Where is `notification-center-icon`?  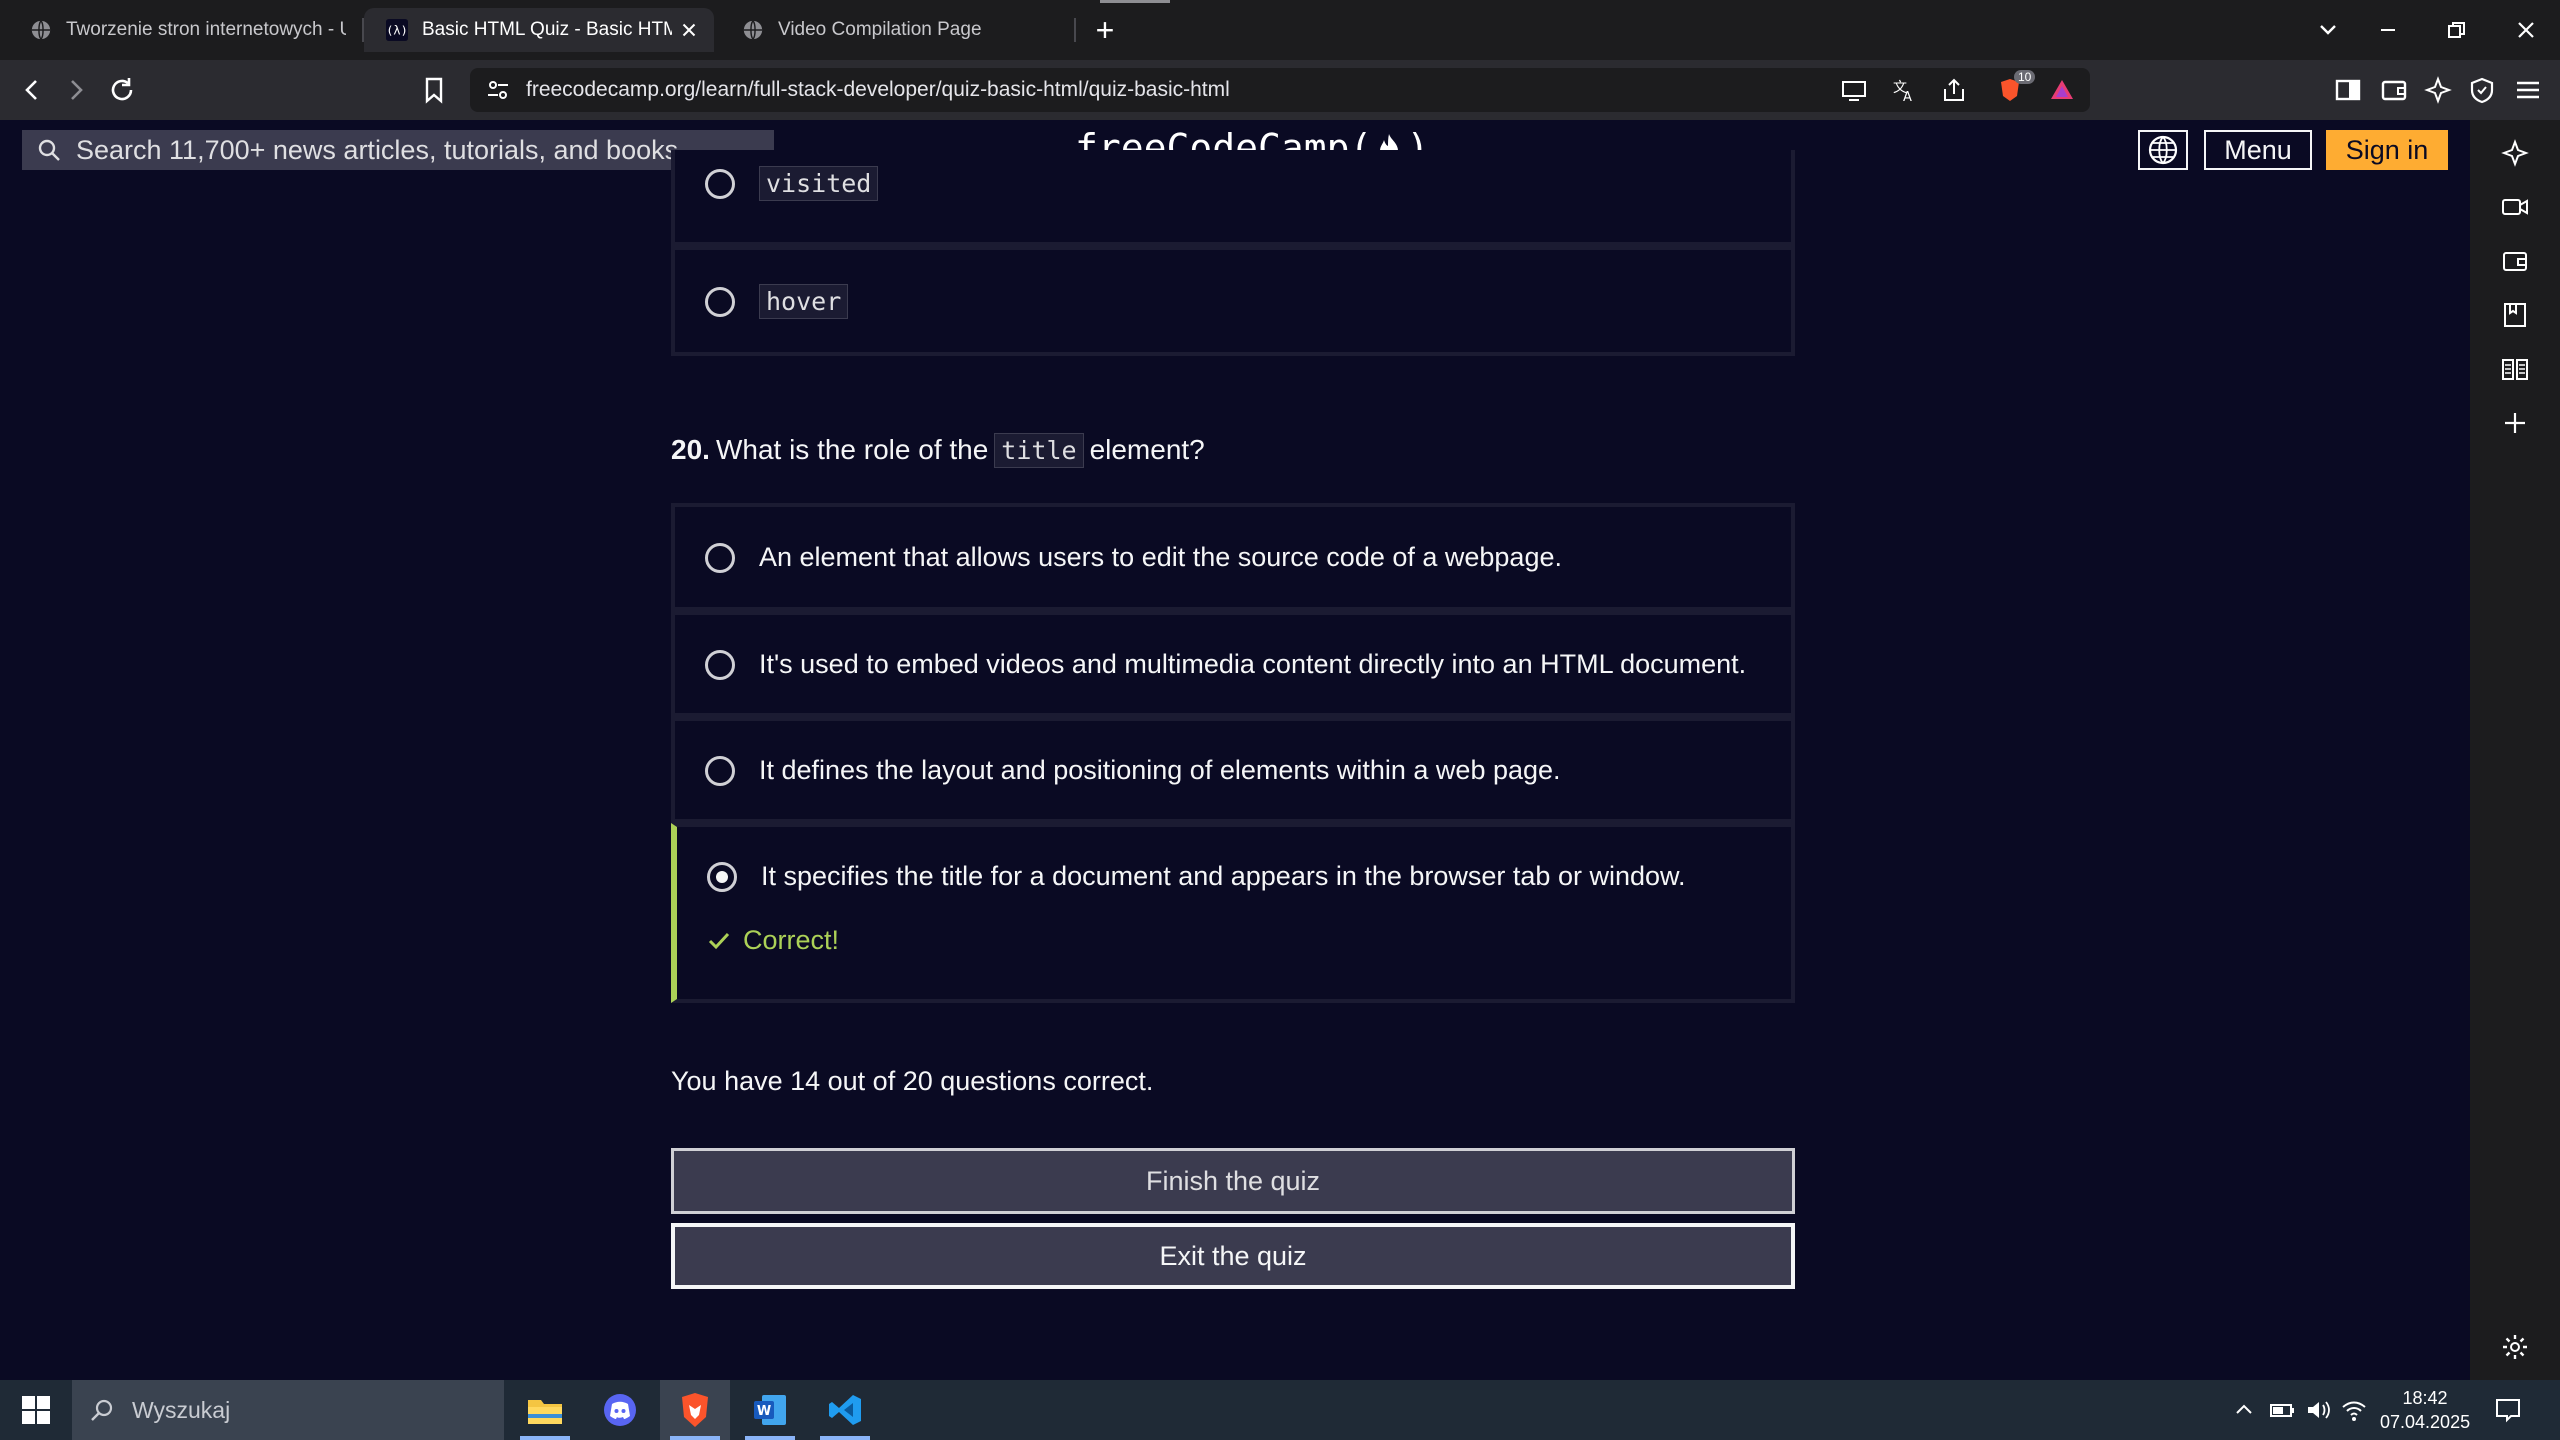
notification-center-icon is located at coordinates (2508, 1410).